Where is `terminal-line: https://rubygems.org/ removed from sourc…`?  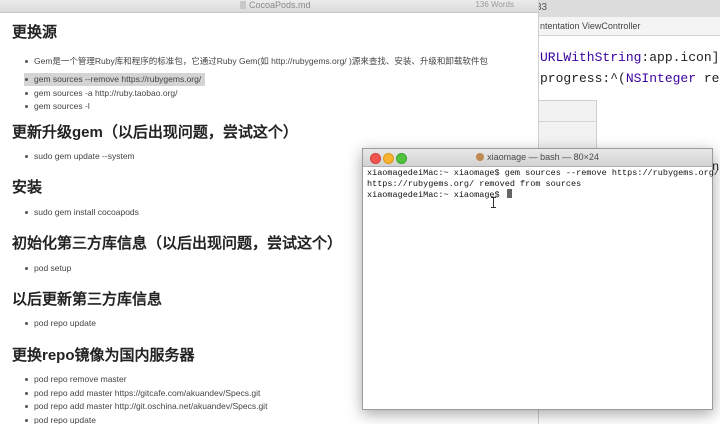
terminal-line: https://rubygems.org/ removed from sourc… is located at coordinates (474, 183).